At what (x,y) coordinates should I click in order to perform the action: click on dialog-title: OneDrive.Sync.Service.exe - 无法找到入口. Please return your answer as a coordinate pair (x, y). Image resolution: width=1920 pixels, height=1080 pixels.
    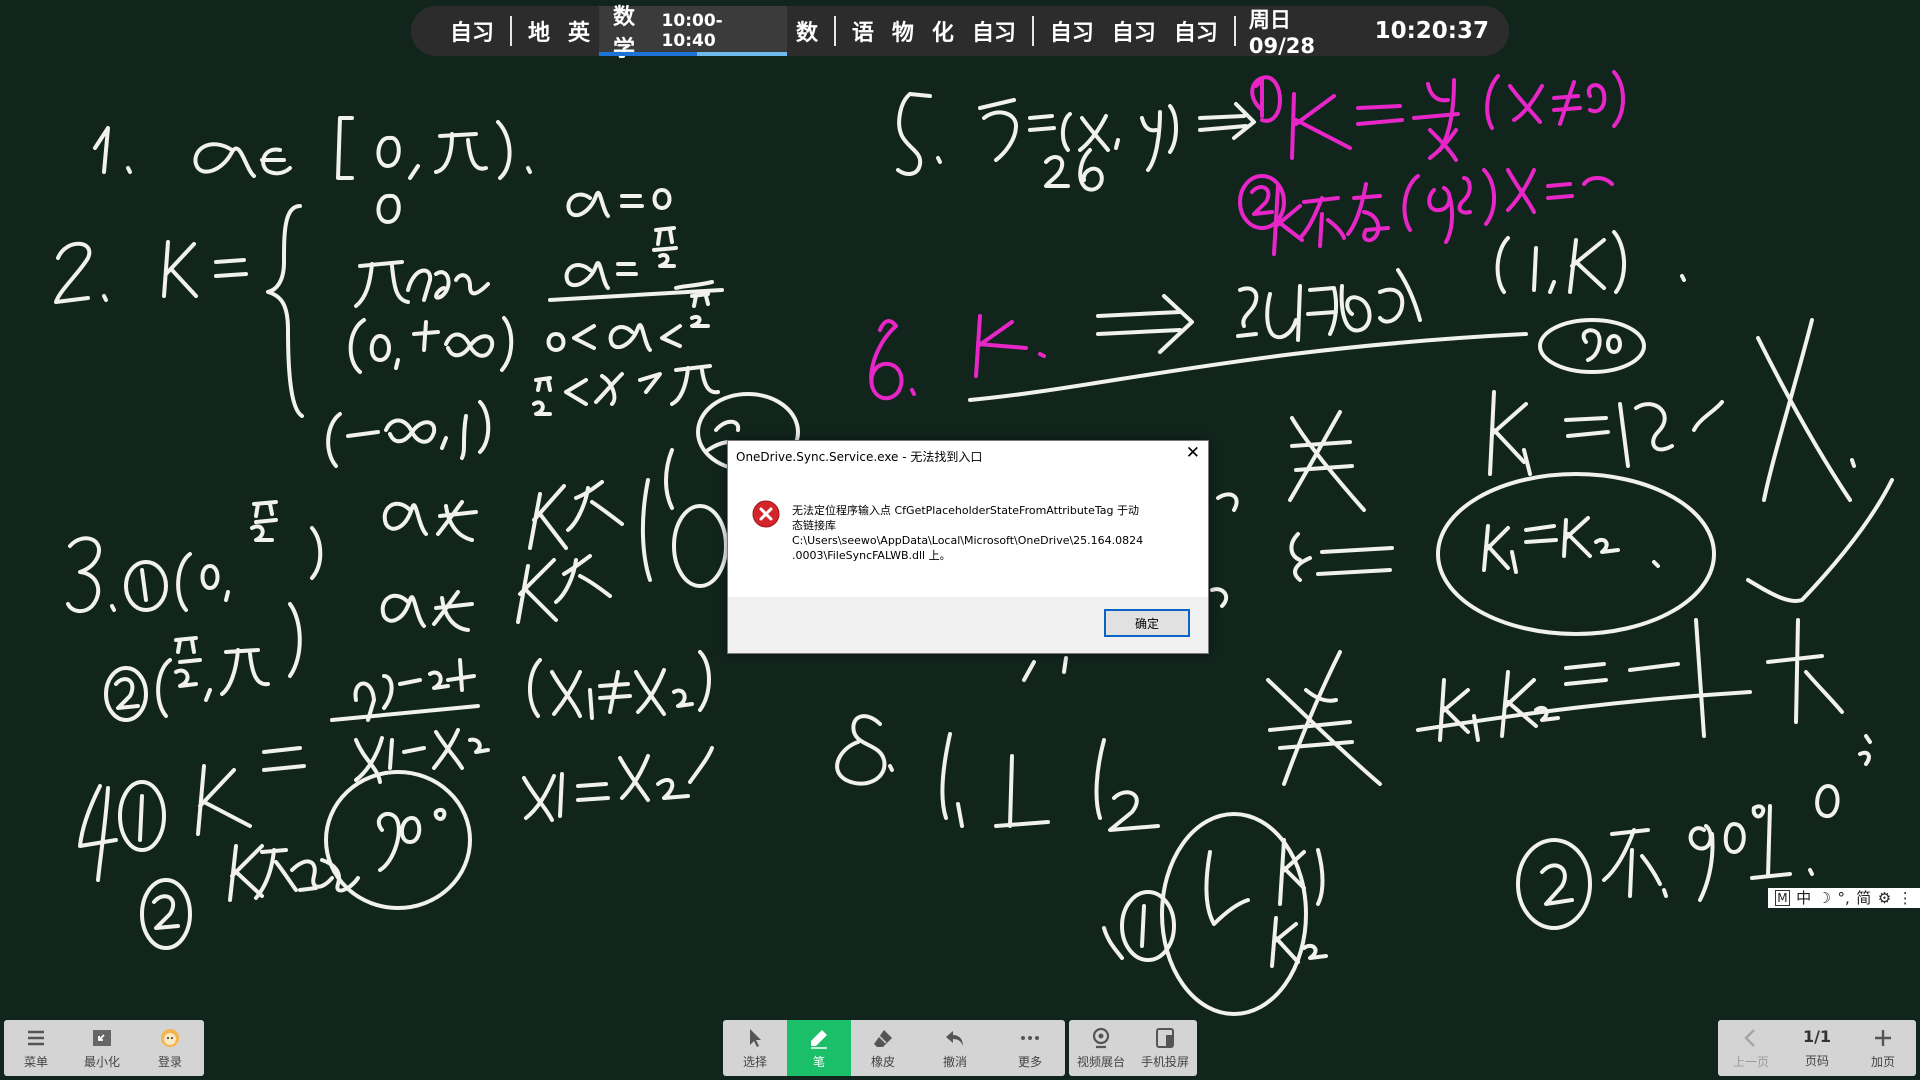
    Looking at the image, I should click on (859, 457).